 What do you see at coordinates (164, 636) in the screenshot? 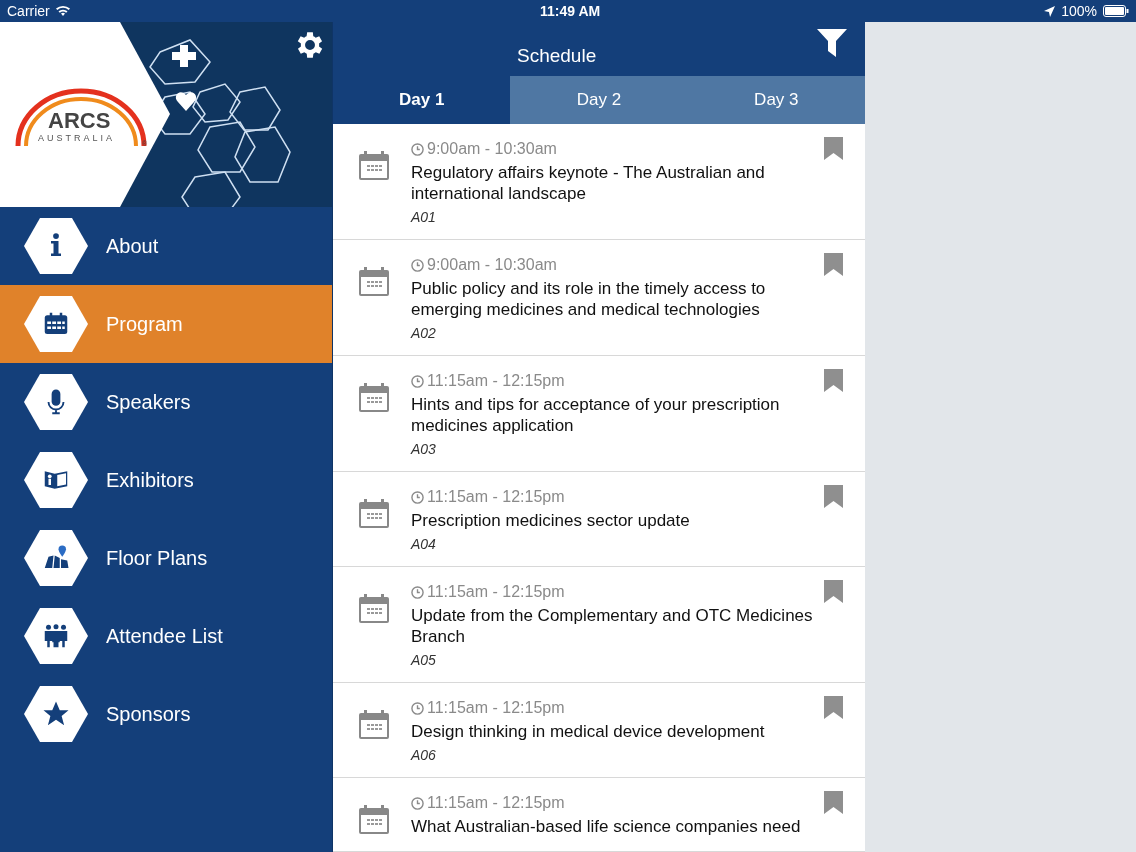
I see `menu-label: Attendee List` at bounding box center [164, 636].